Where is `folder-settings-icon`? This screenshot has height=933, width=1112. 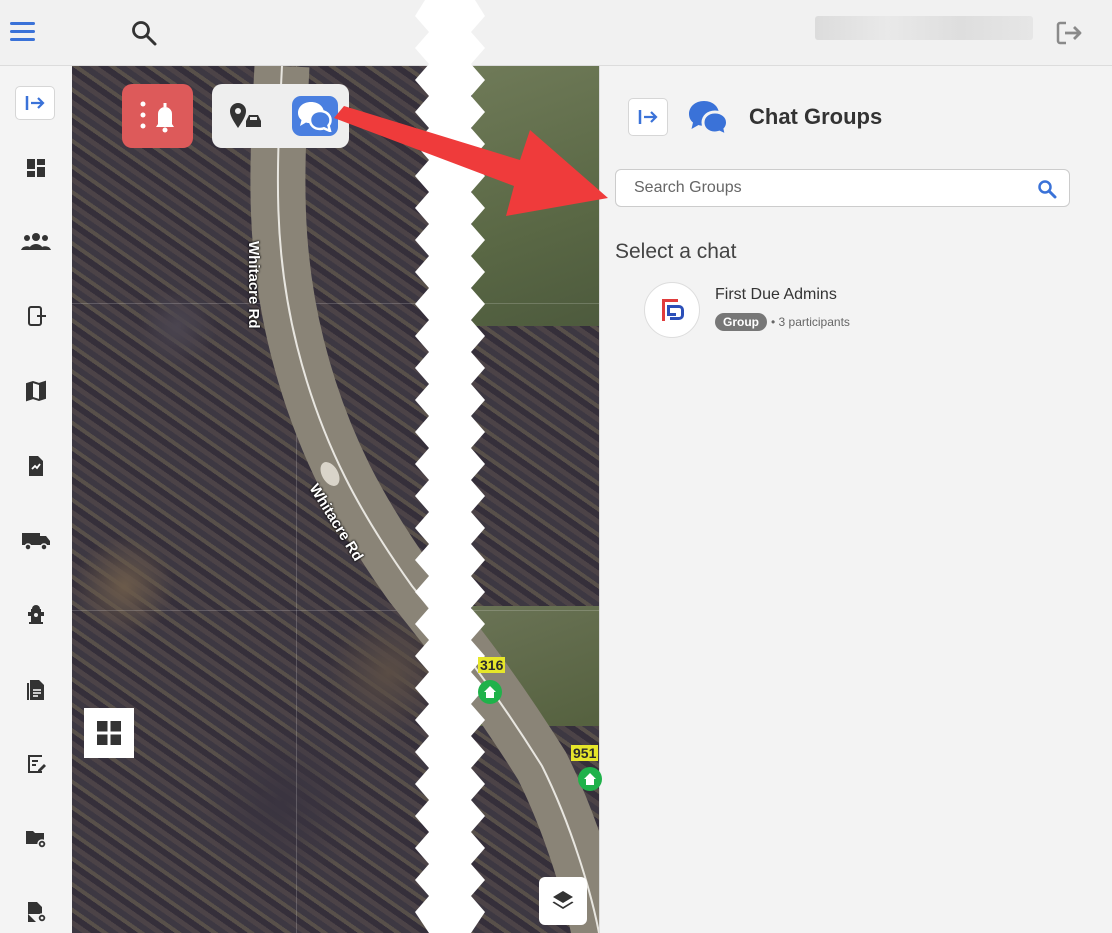
folder-settings-icon is located at coordinates (36, 840).